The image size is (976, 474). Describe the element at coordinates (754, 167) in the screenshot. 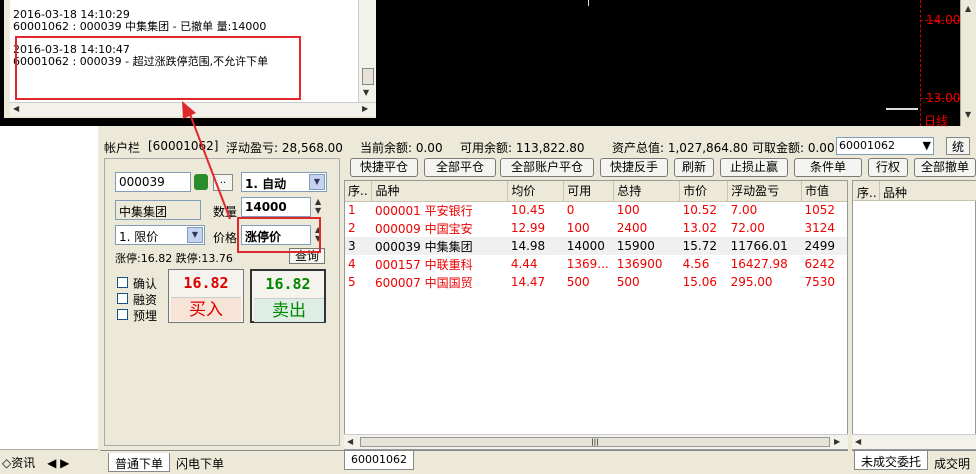

I see `stop-loss-button: 止损止赢` at that location.